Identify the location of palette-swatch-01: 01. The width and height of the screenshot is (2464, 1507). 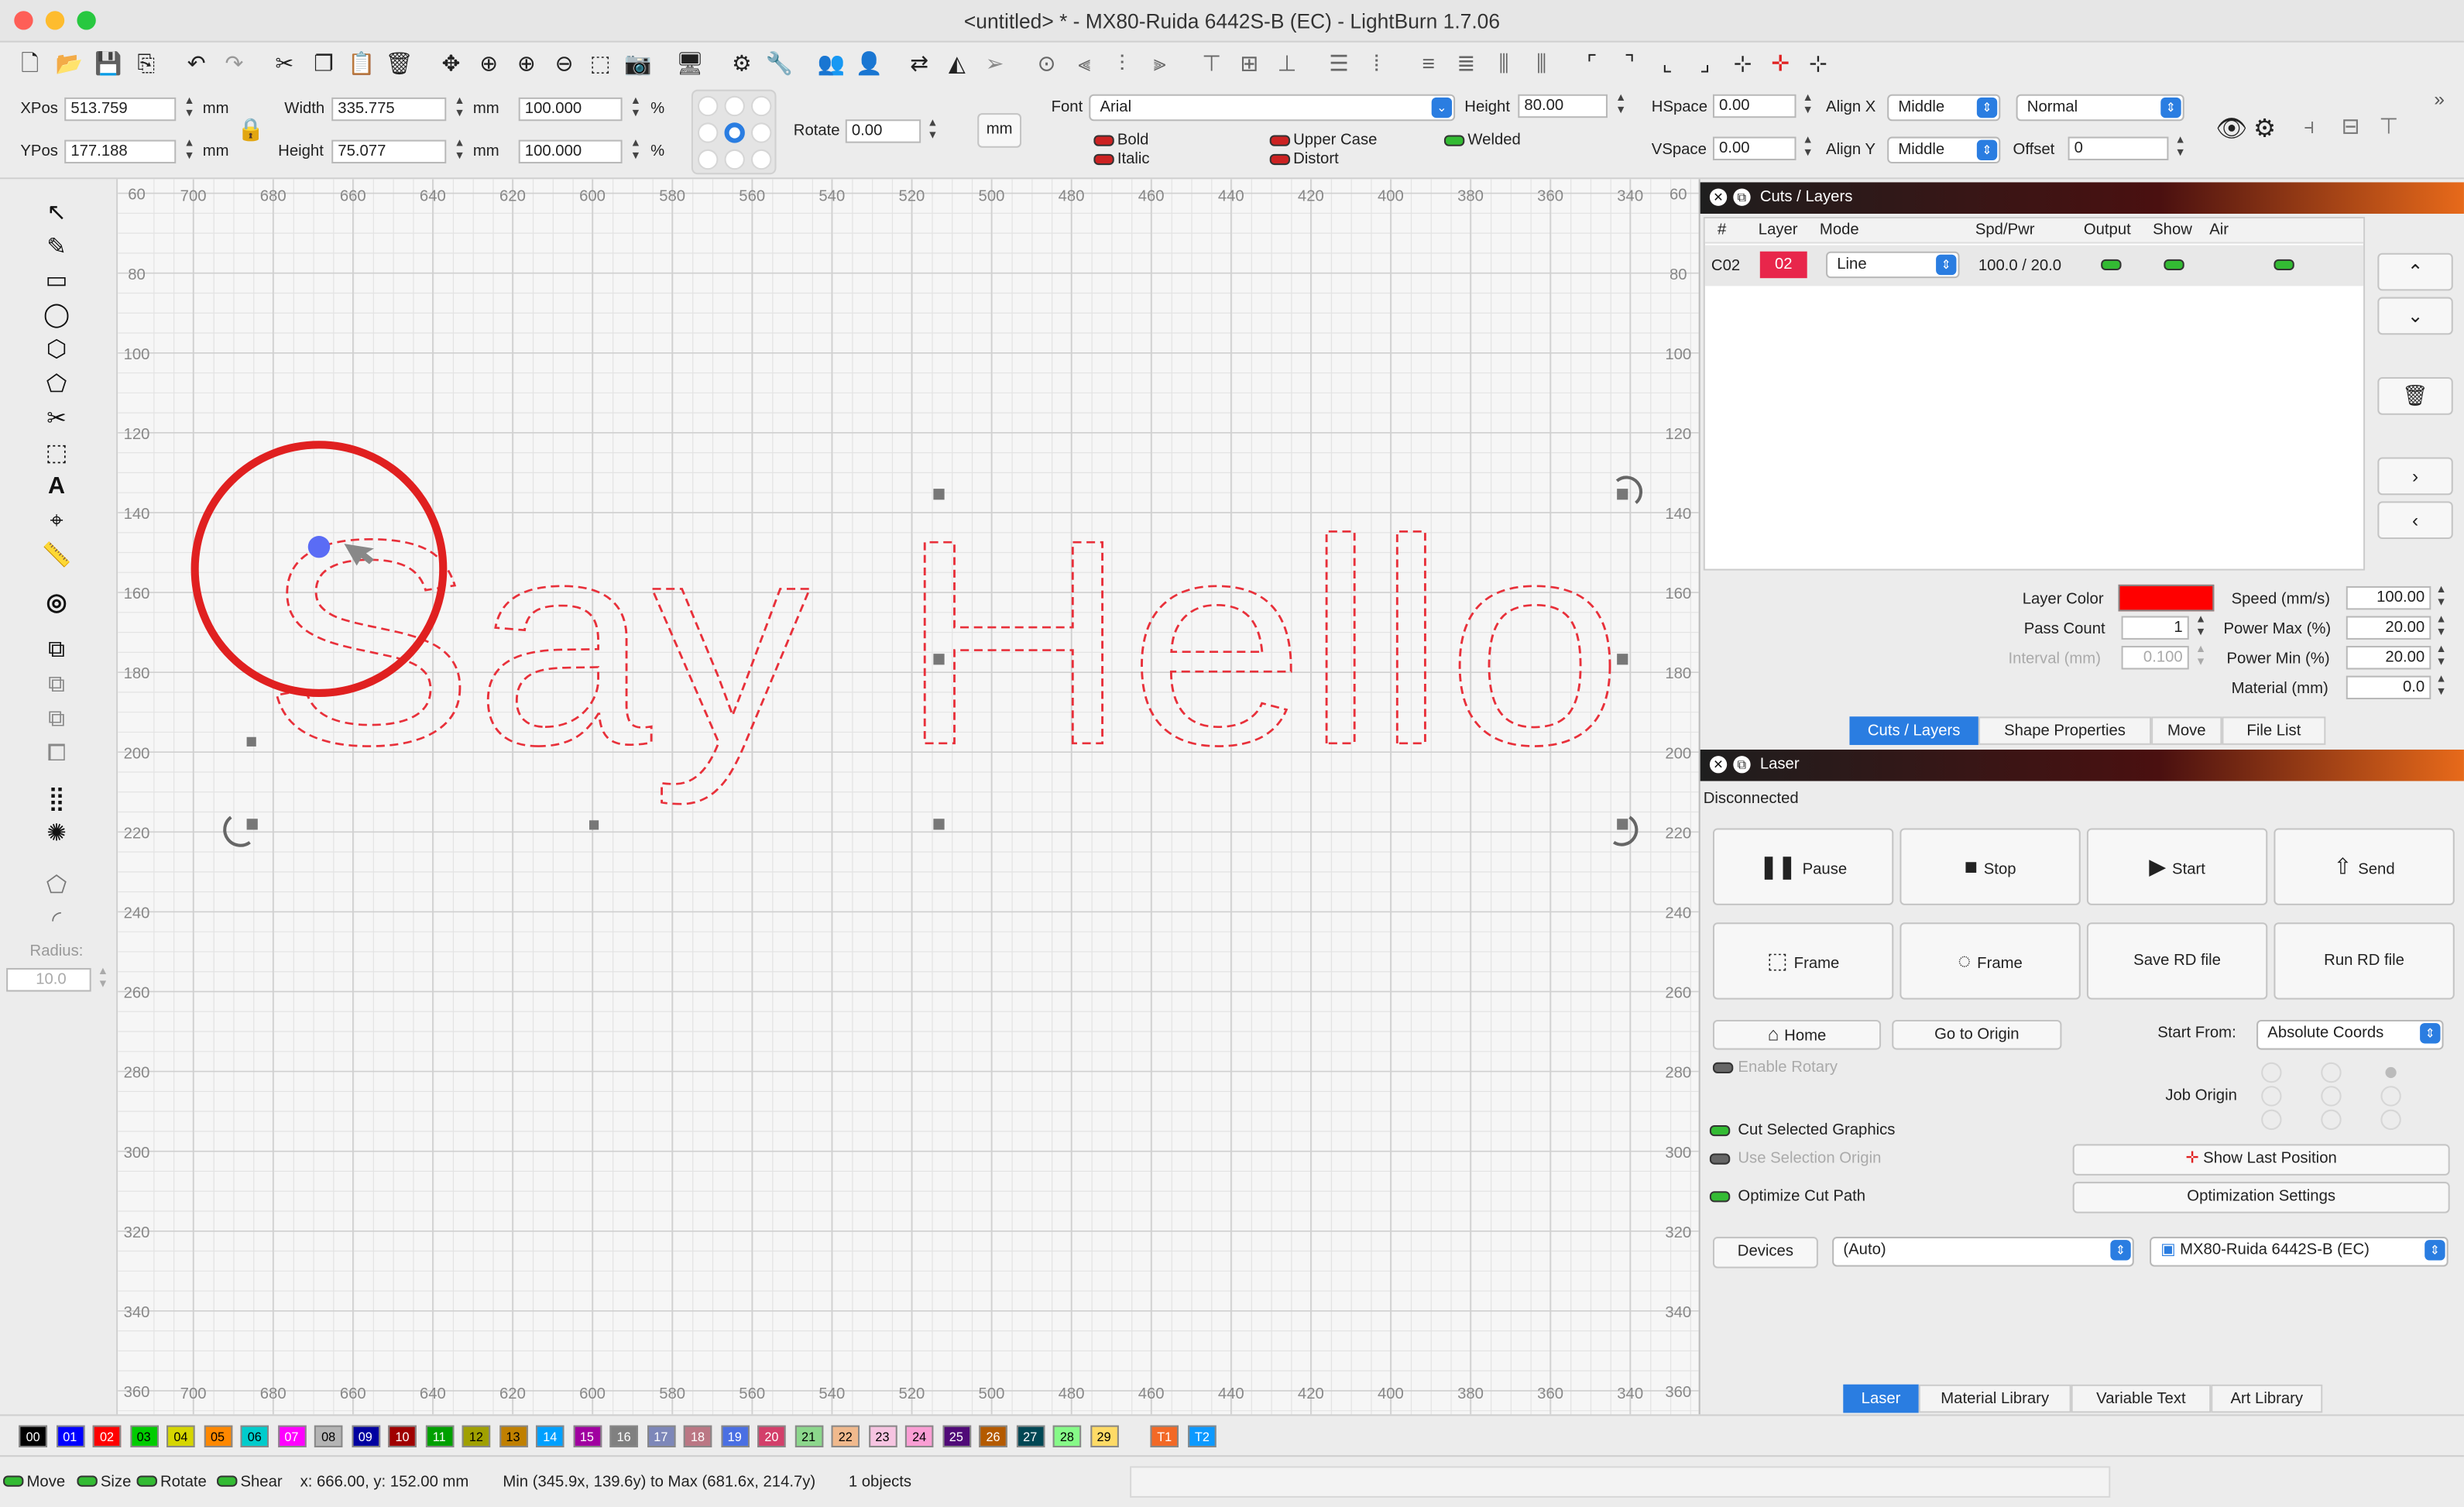
(70, 1436).